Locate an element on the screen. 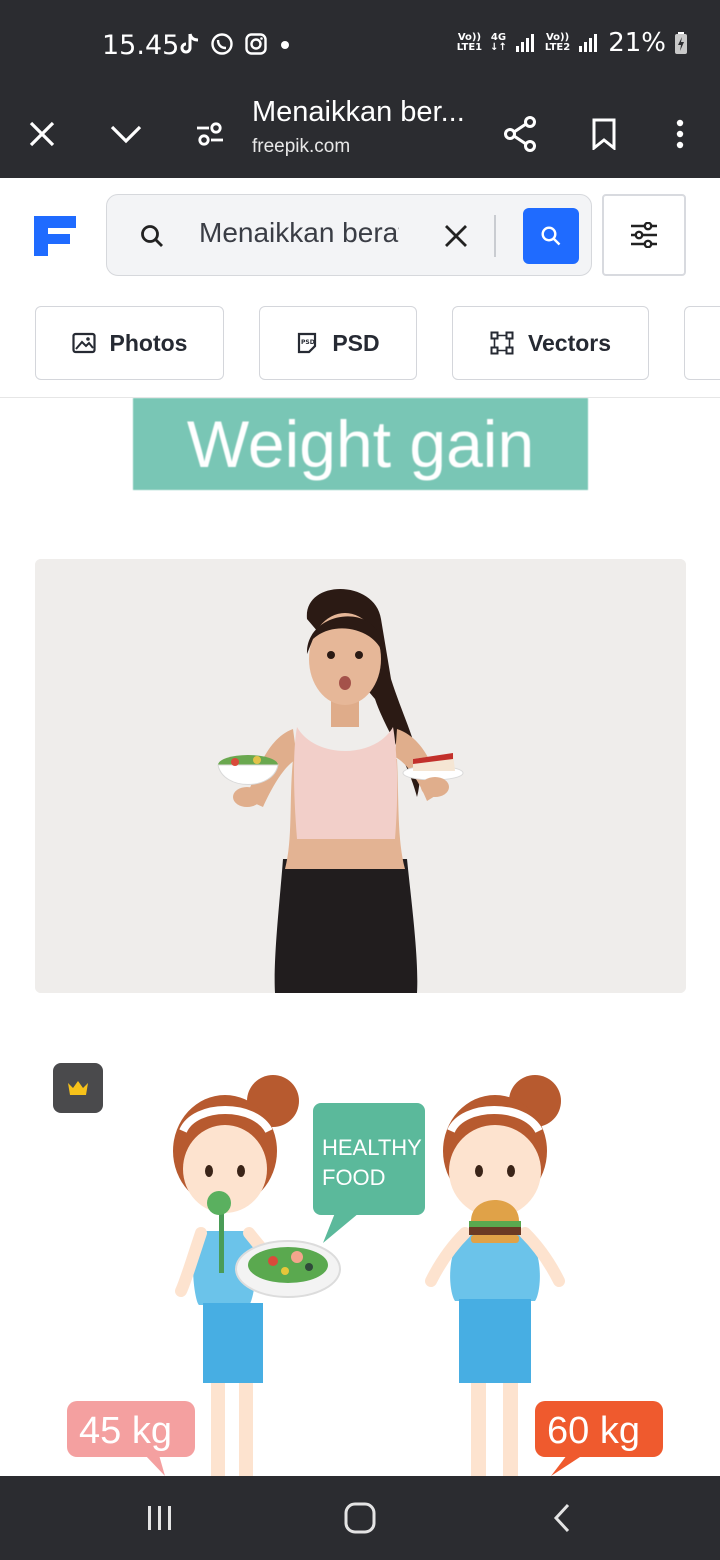 The height and width of the screenshot is (1560, 720). image-icon is located at coordinates (83, 343).